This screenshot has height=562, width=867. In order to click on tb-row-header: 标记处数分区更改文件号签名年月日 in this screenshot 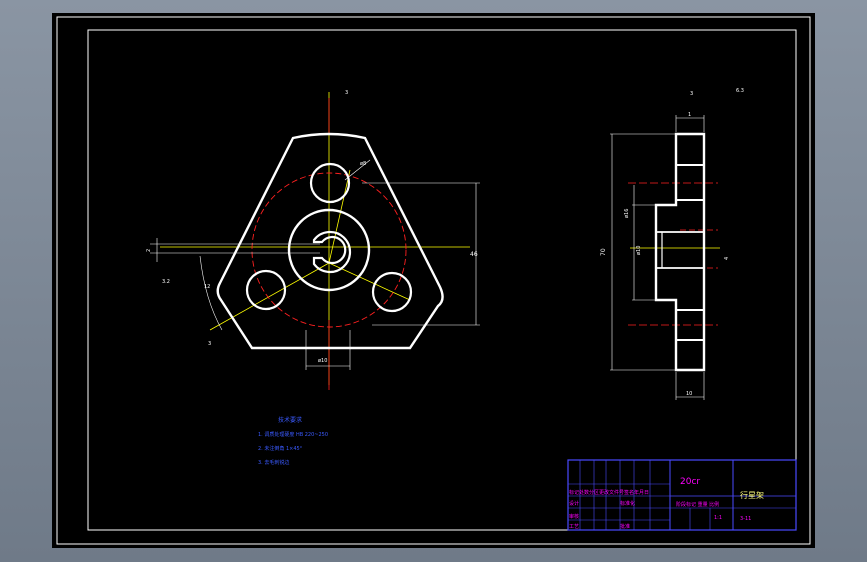, I will do `click(609, 492)`.